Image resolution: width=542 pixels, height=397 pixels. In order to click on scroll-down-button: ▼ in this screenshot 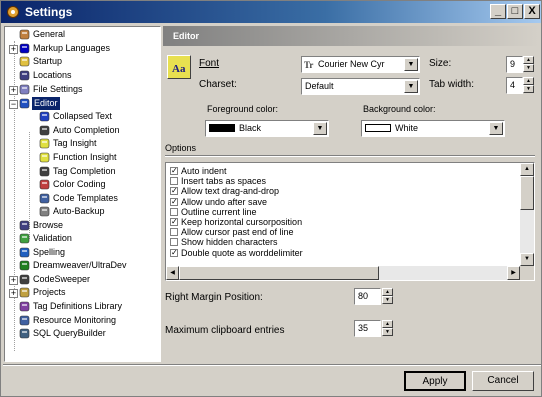, I will do `click(527, 259)`.